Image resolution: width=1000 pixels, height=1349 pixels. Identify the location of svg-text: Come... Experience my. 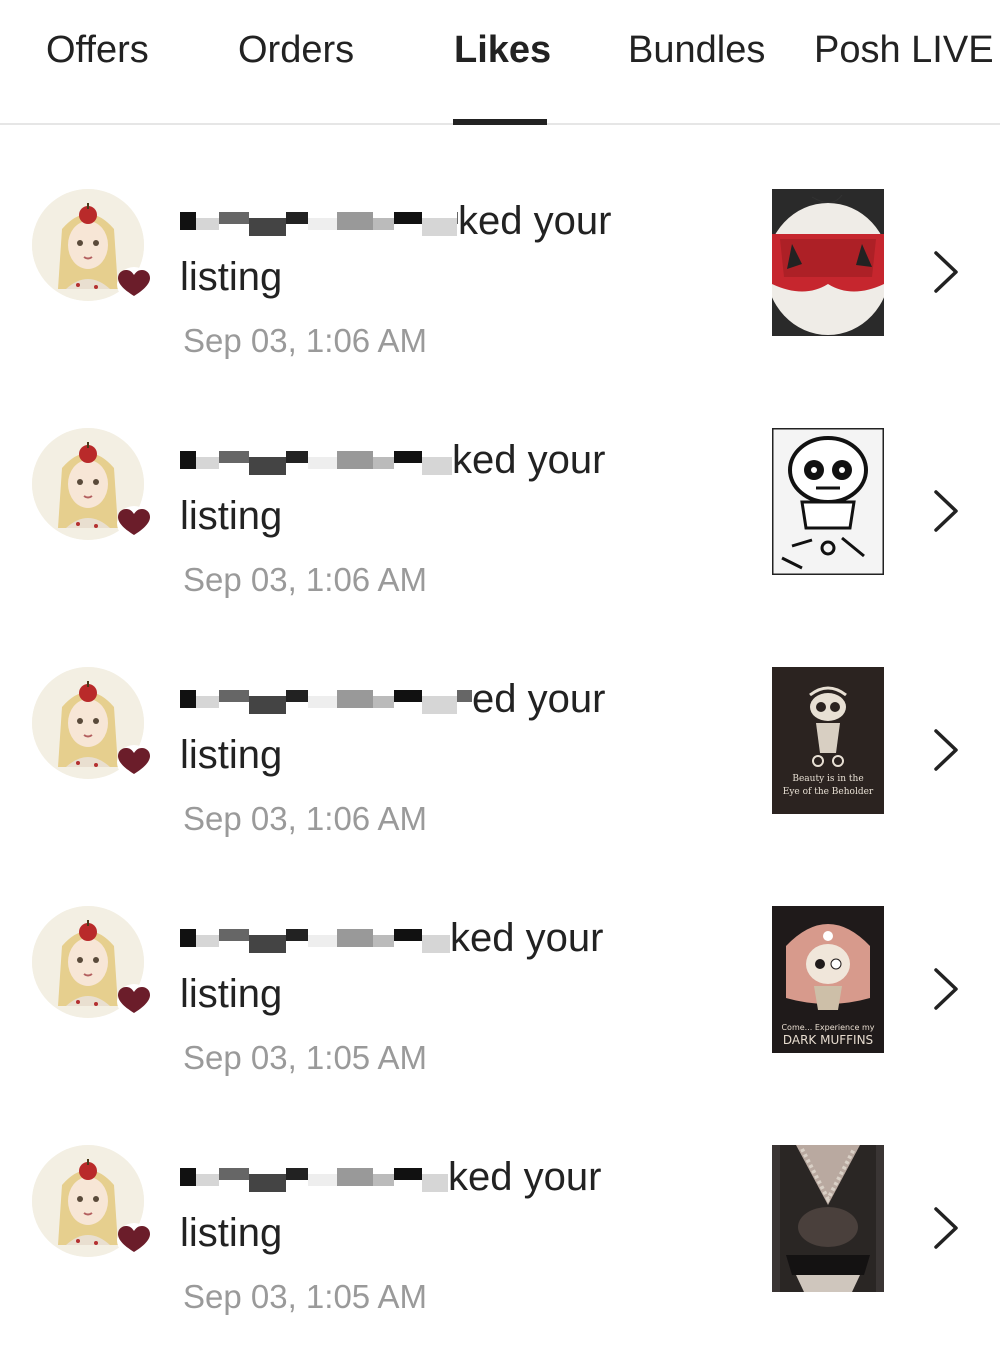
(827, 1027).